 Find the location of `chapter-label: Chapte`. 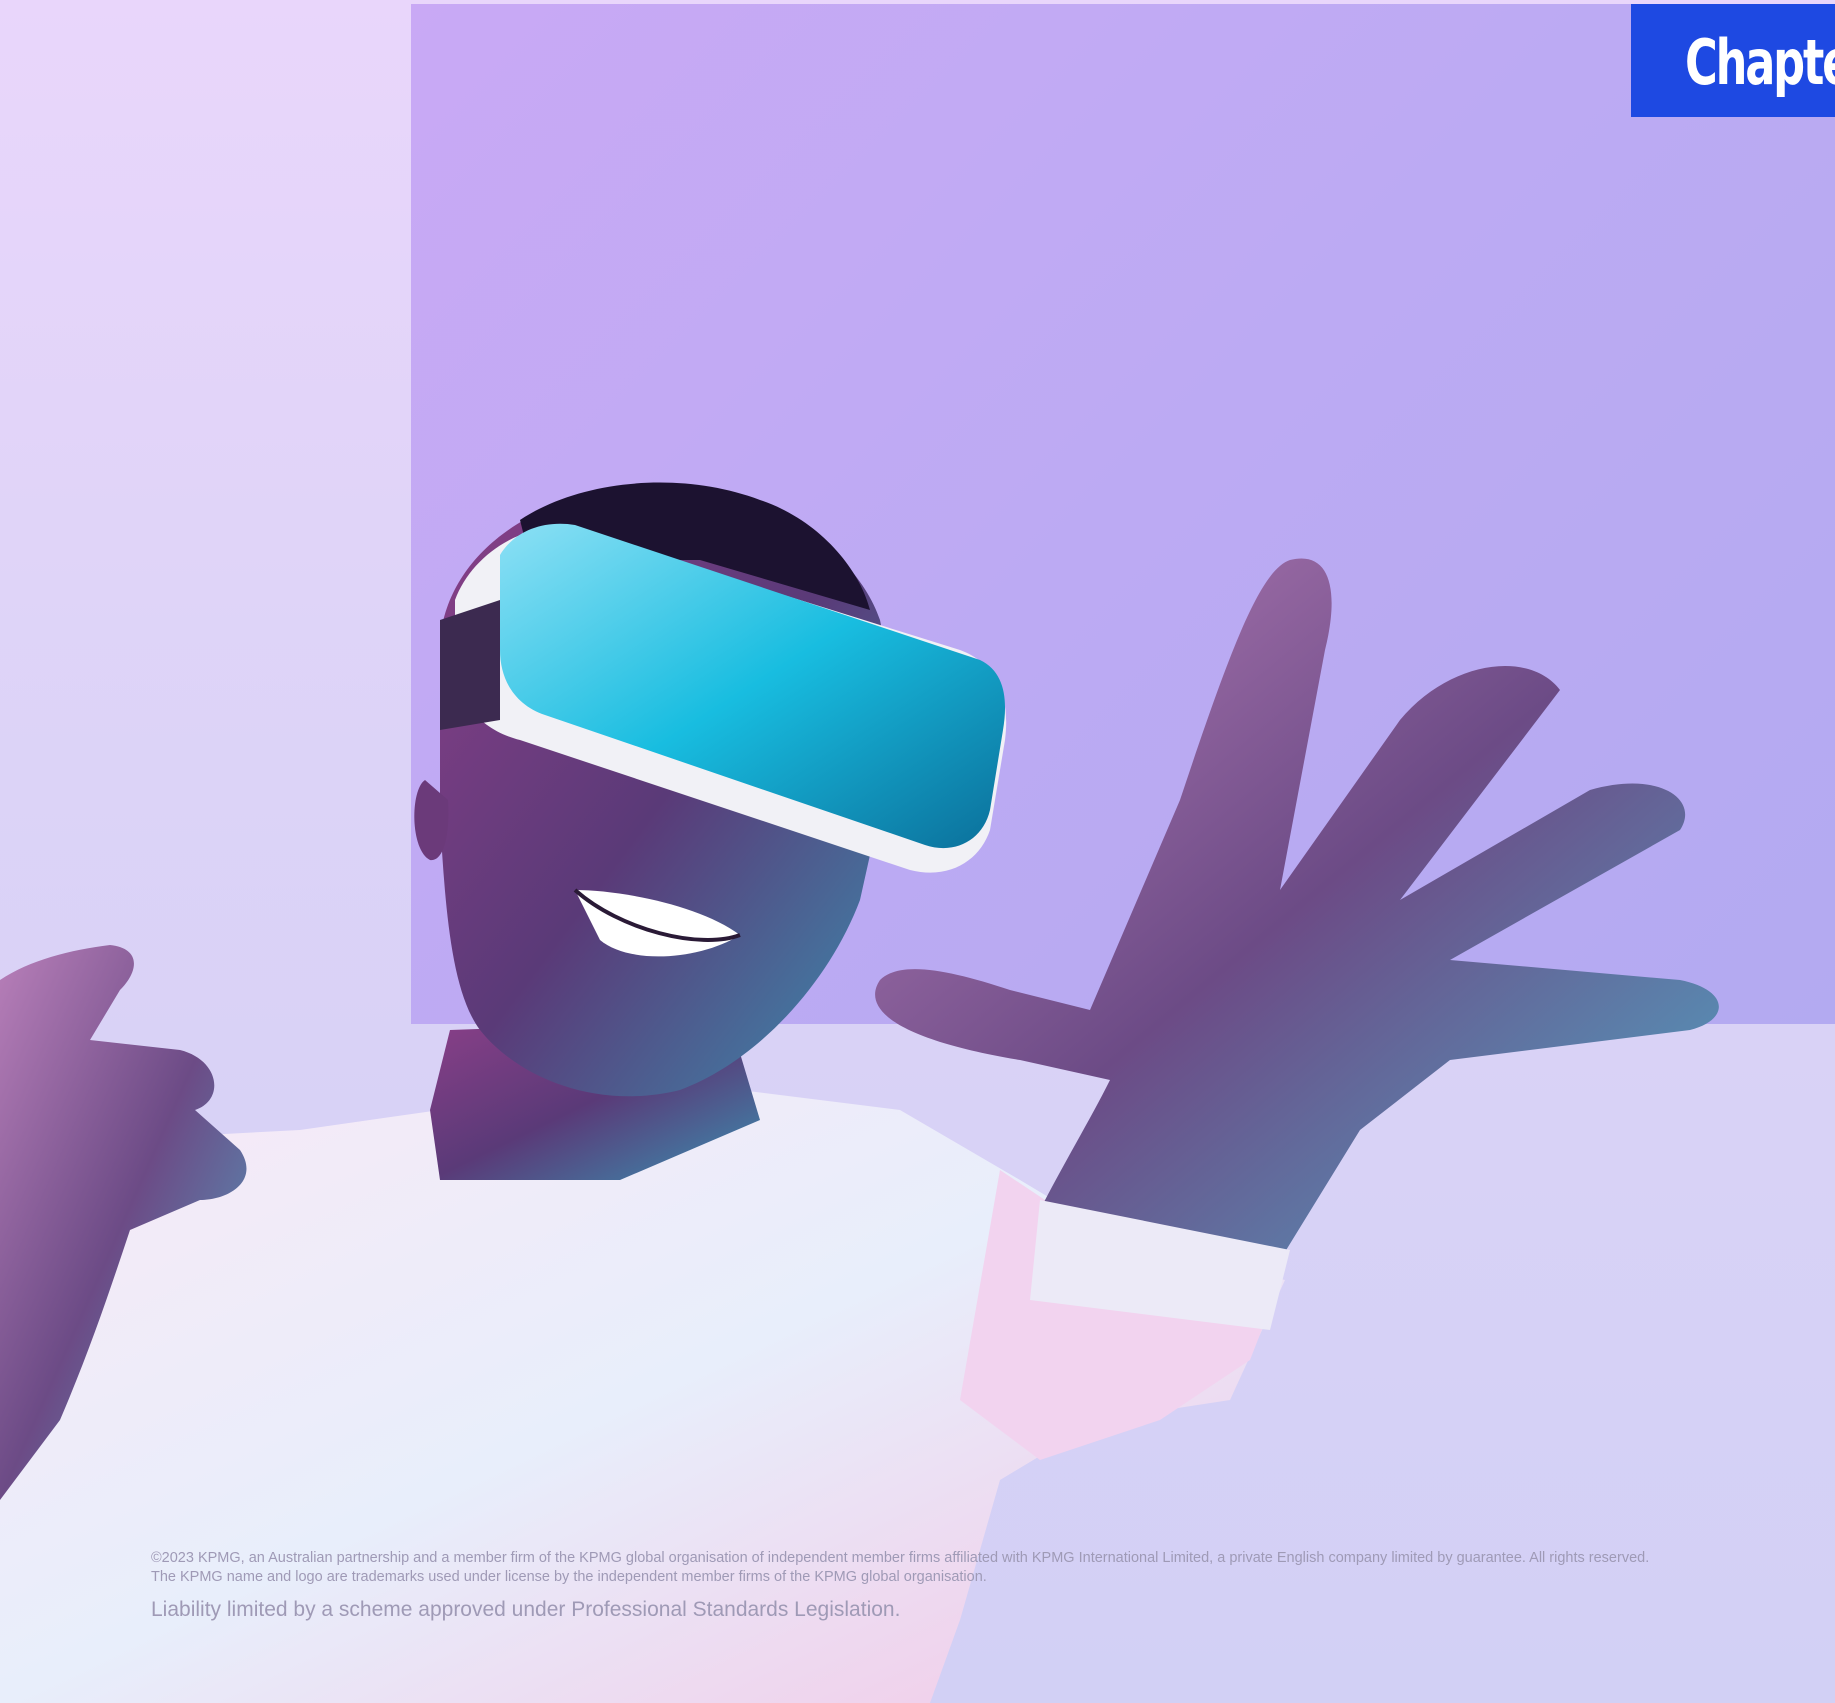

chapter-label: Chapte is located at coordinates (1760, 62).